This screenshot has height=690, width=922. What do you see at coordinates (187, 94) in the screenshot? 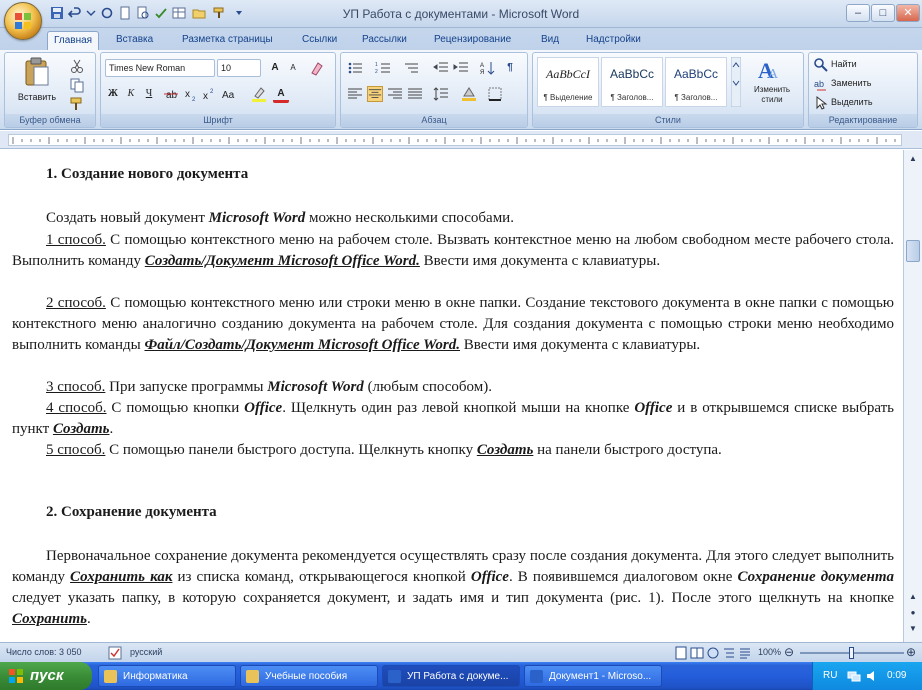
I see `svg-text: x` at bounding box center [187, 94].